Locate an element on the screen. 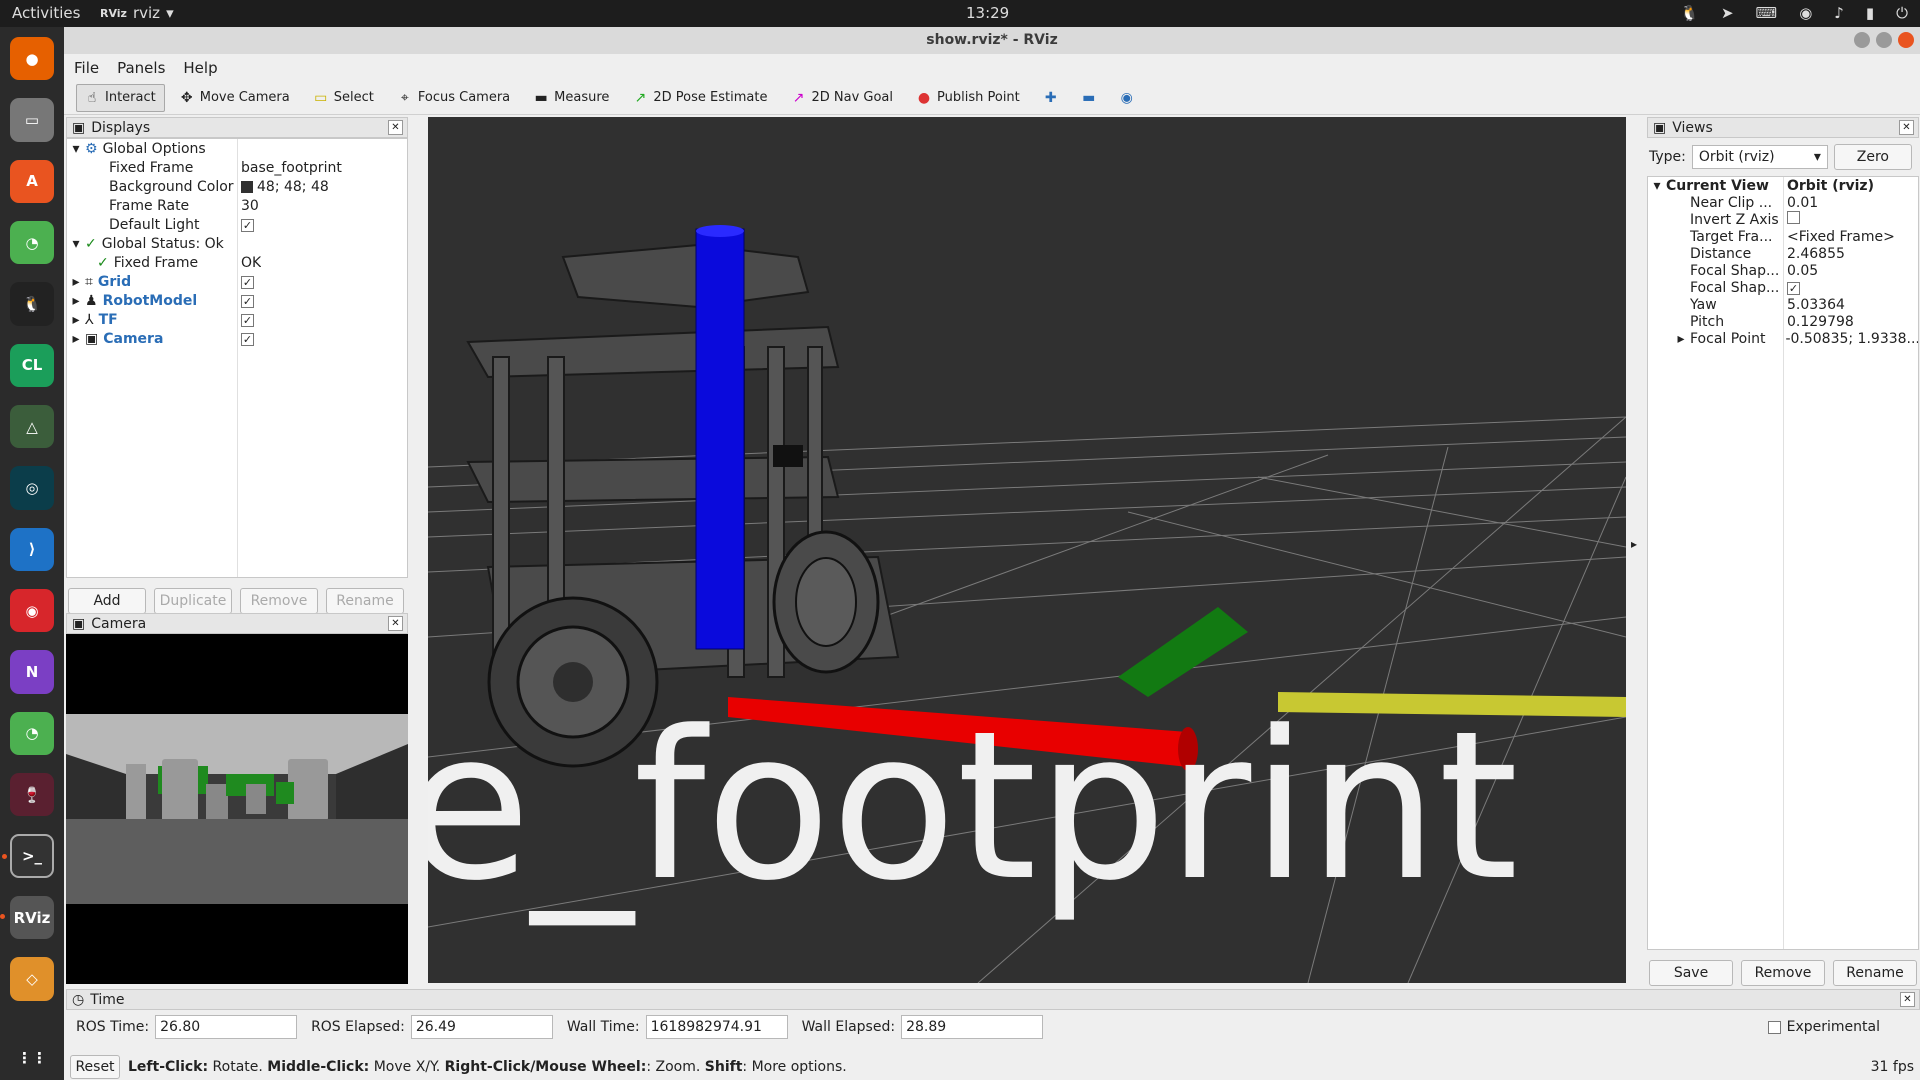  view-prop-row: Invert Z Axis is located at coordinates (1783, 219).